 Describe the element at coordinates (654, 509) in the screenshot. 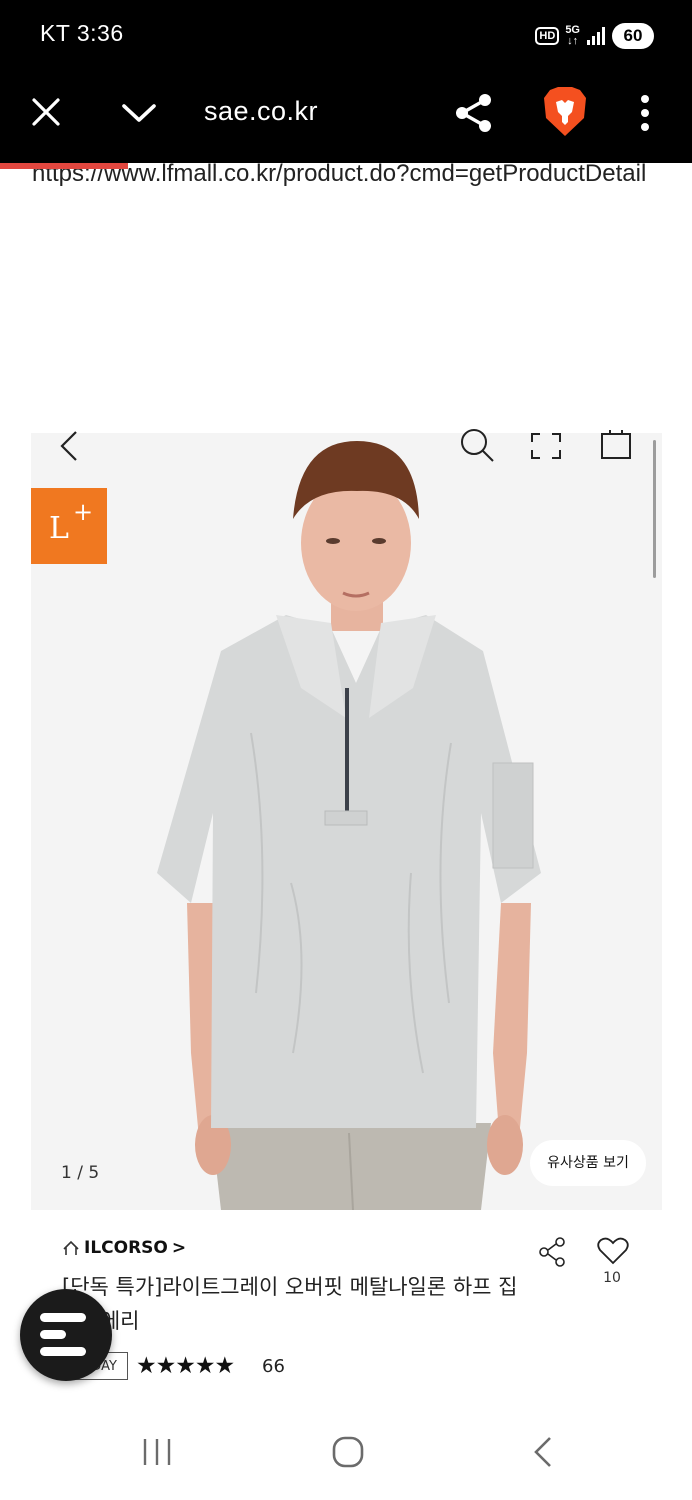

I see `gallery-scrollbar` at that location.